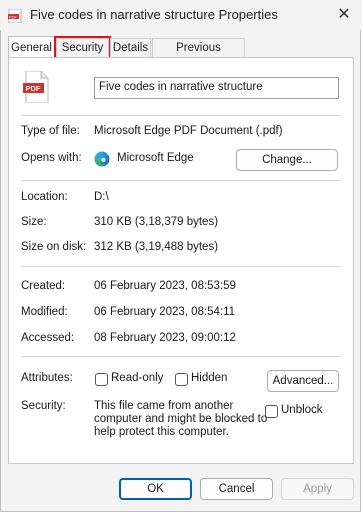  I want to click on location-label: Location:, so click(44, 197).